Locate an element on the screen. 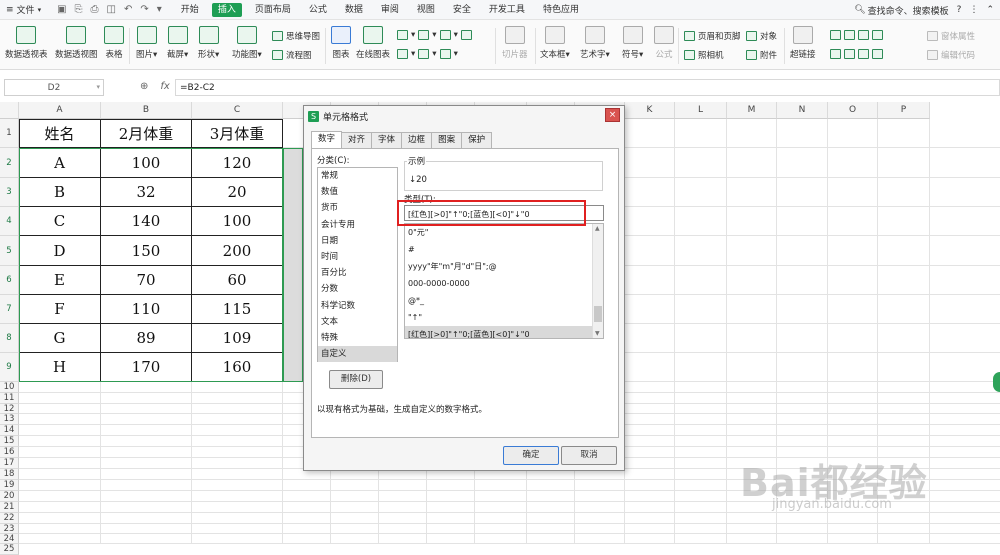  table-button: 表格 is located at coordinates (114, 43).